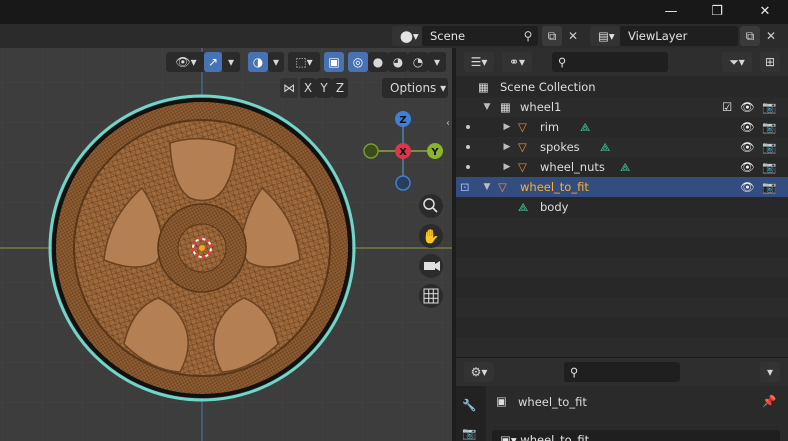  I want to click on display-mode-icon: ⚭▾, so click(517, 62).